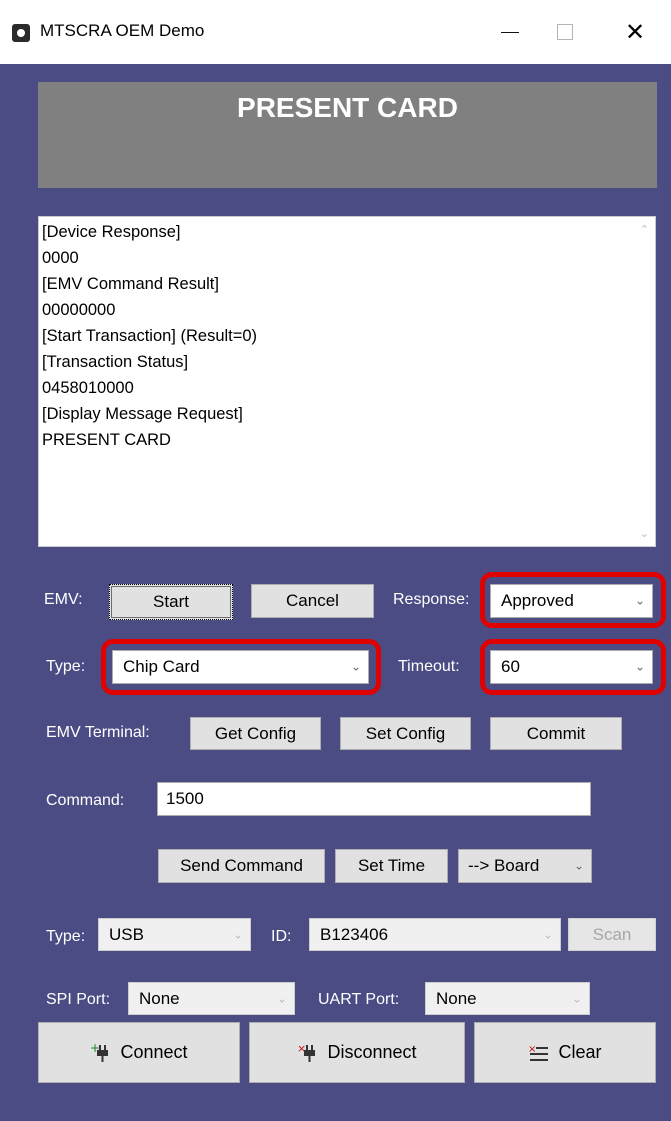  Describe the element at coordinates (130, 284) in the screenshot. I see `log-line: [EMV Command Result]` at that location.